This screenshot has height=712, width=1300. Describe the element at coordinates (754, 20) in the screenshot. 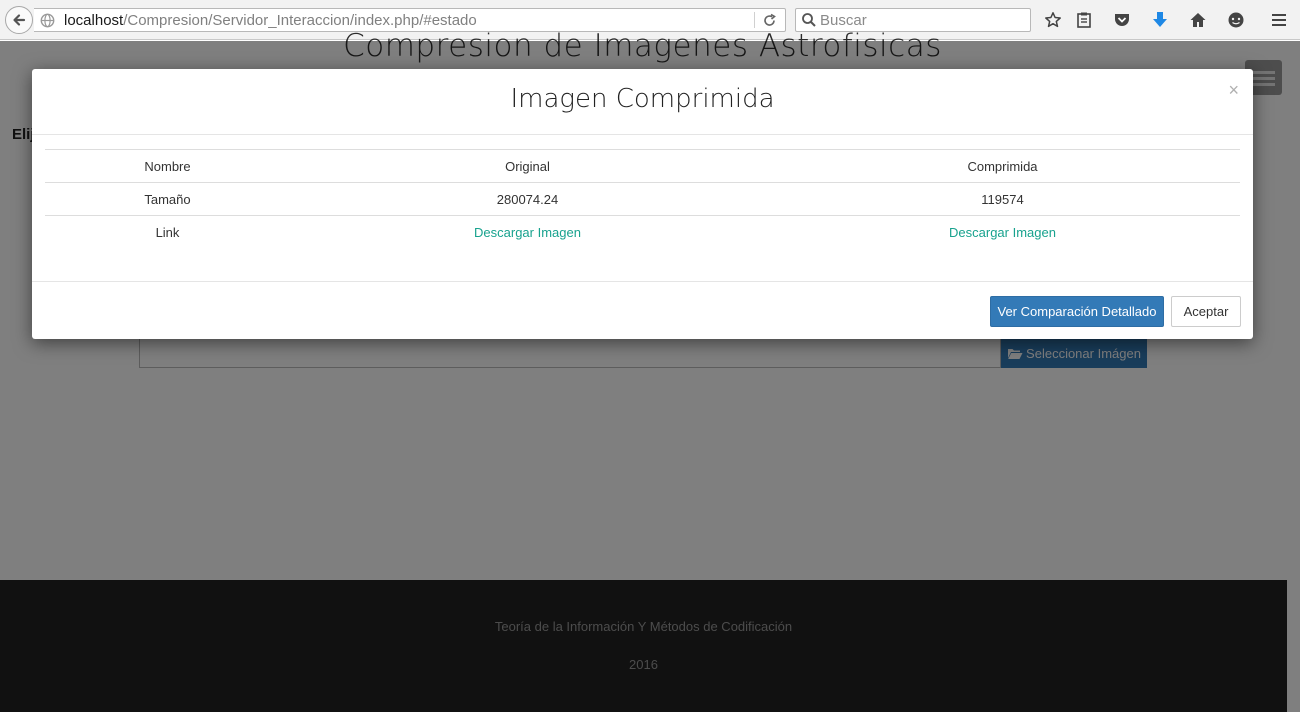

I see `url-divider` at that location.